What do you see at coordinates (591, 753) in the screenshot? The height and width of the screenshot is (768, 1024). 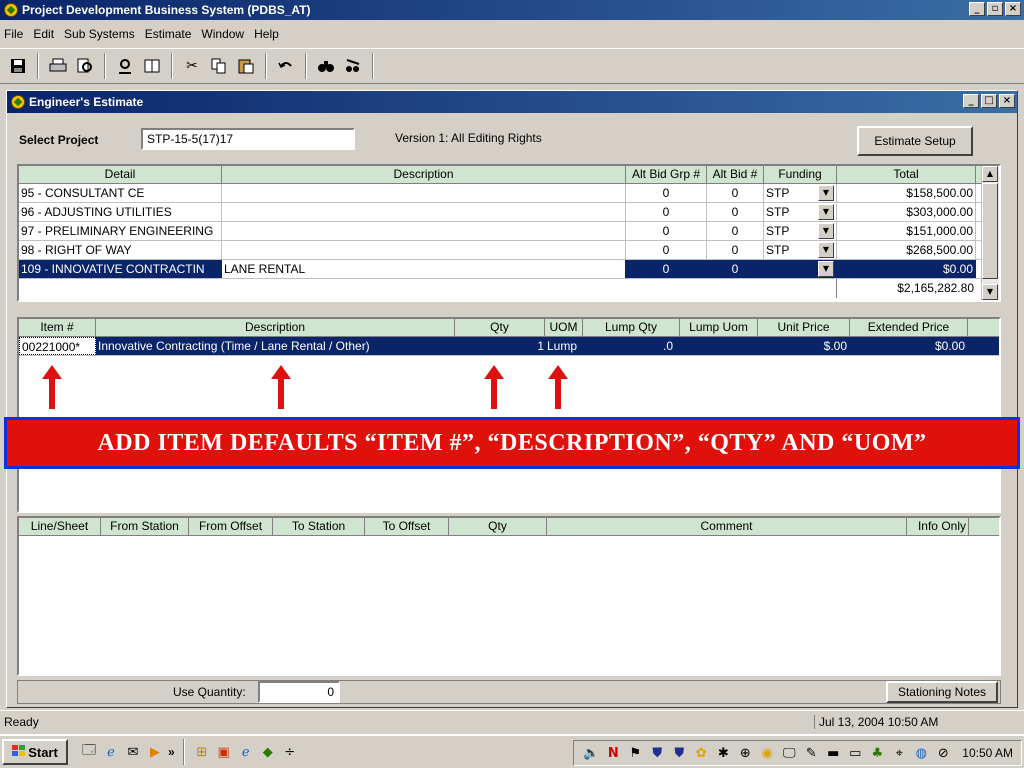 I see `volume-icon: 🔈` at bounding box center [591, 753].